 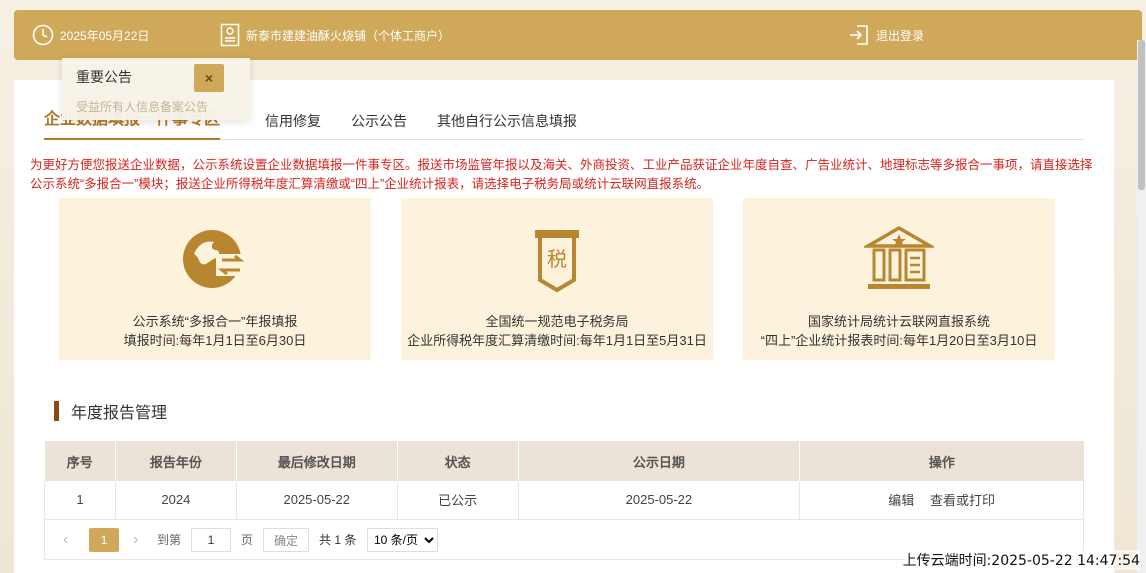 What do you see at coordinates (286, 540) in the screenshot?
I see `goto-confirm-button: 确定` at bounding box center [286, 540].